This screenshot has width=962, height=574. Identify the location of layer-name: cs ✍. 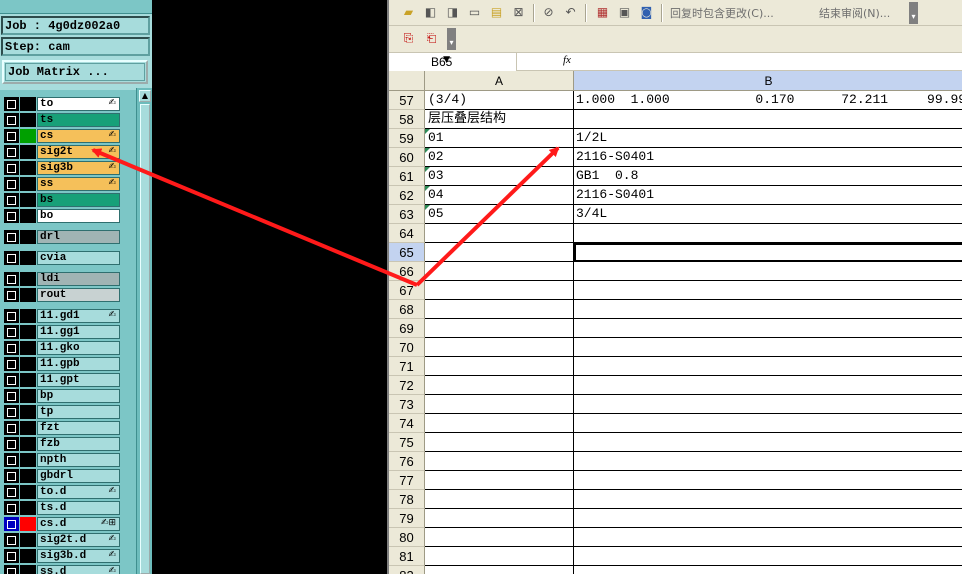
(78, 136).